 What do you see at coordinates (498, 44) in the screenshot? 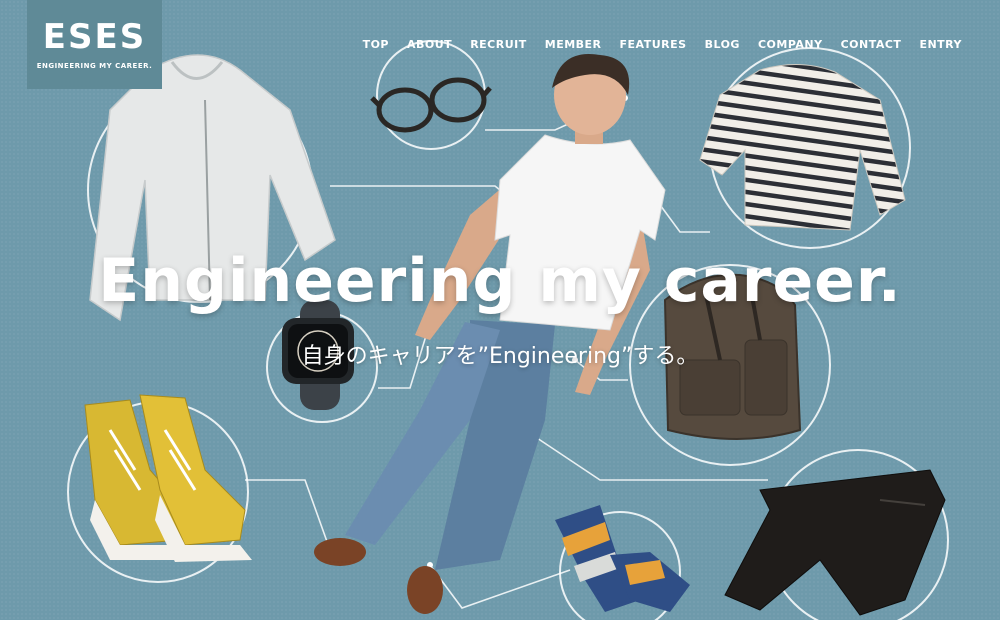
I see `nav-recruit: RECRUIT` at bounding box center [498, 44].